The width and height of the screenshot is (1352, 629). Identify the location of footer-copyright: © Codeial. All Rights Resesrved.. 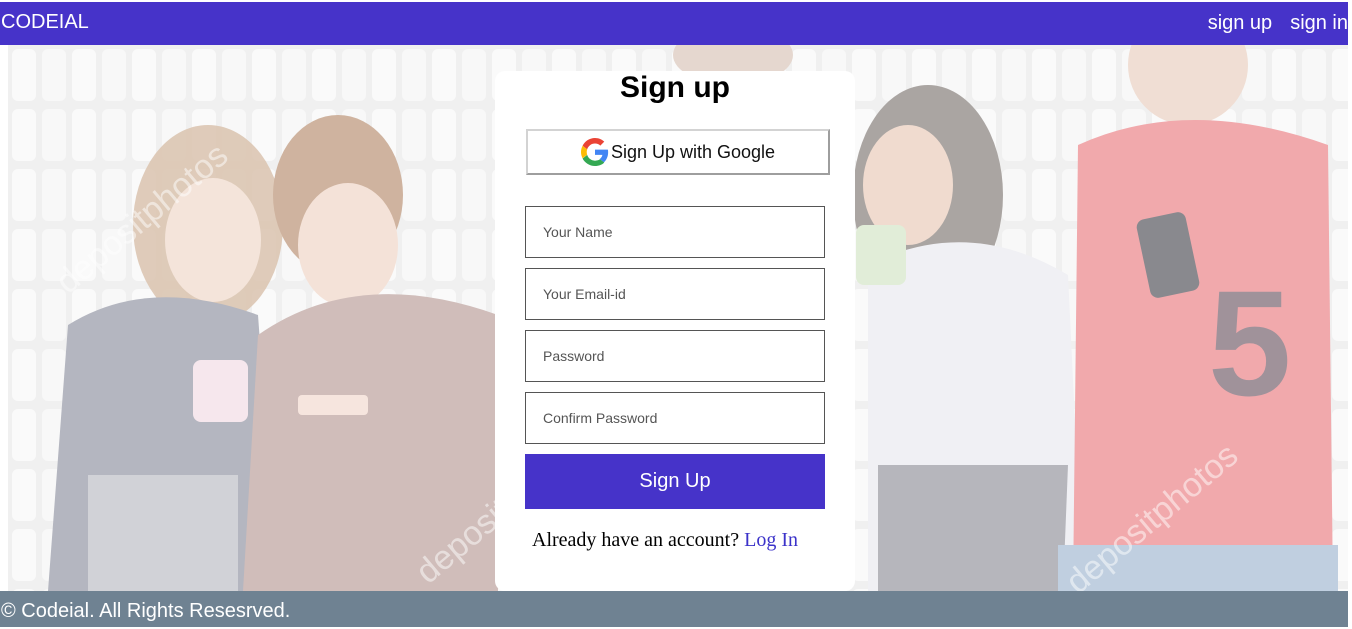
(146, 611).